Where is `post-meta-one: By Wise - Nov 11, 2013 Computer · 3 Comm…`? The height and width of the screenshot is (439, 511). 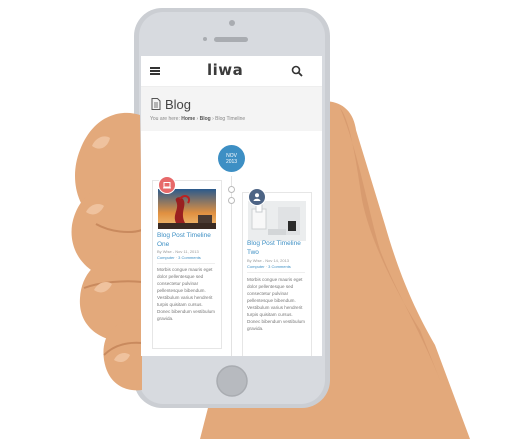 post-meta-one: By Wise - Nov 11, 2013 Computer · 3 Comm… is located at coordinates (179, 254).